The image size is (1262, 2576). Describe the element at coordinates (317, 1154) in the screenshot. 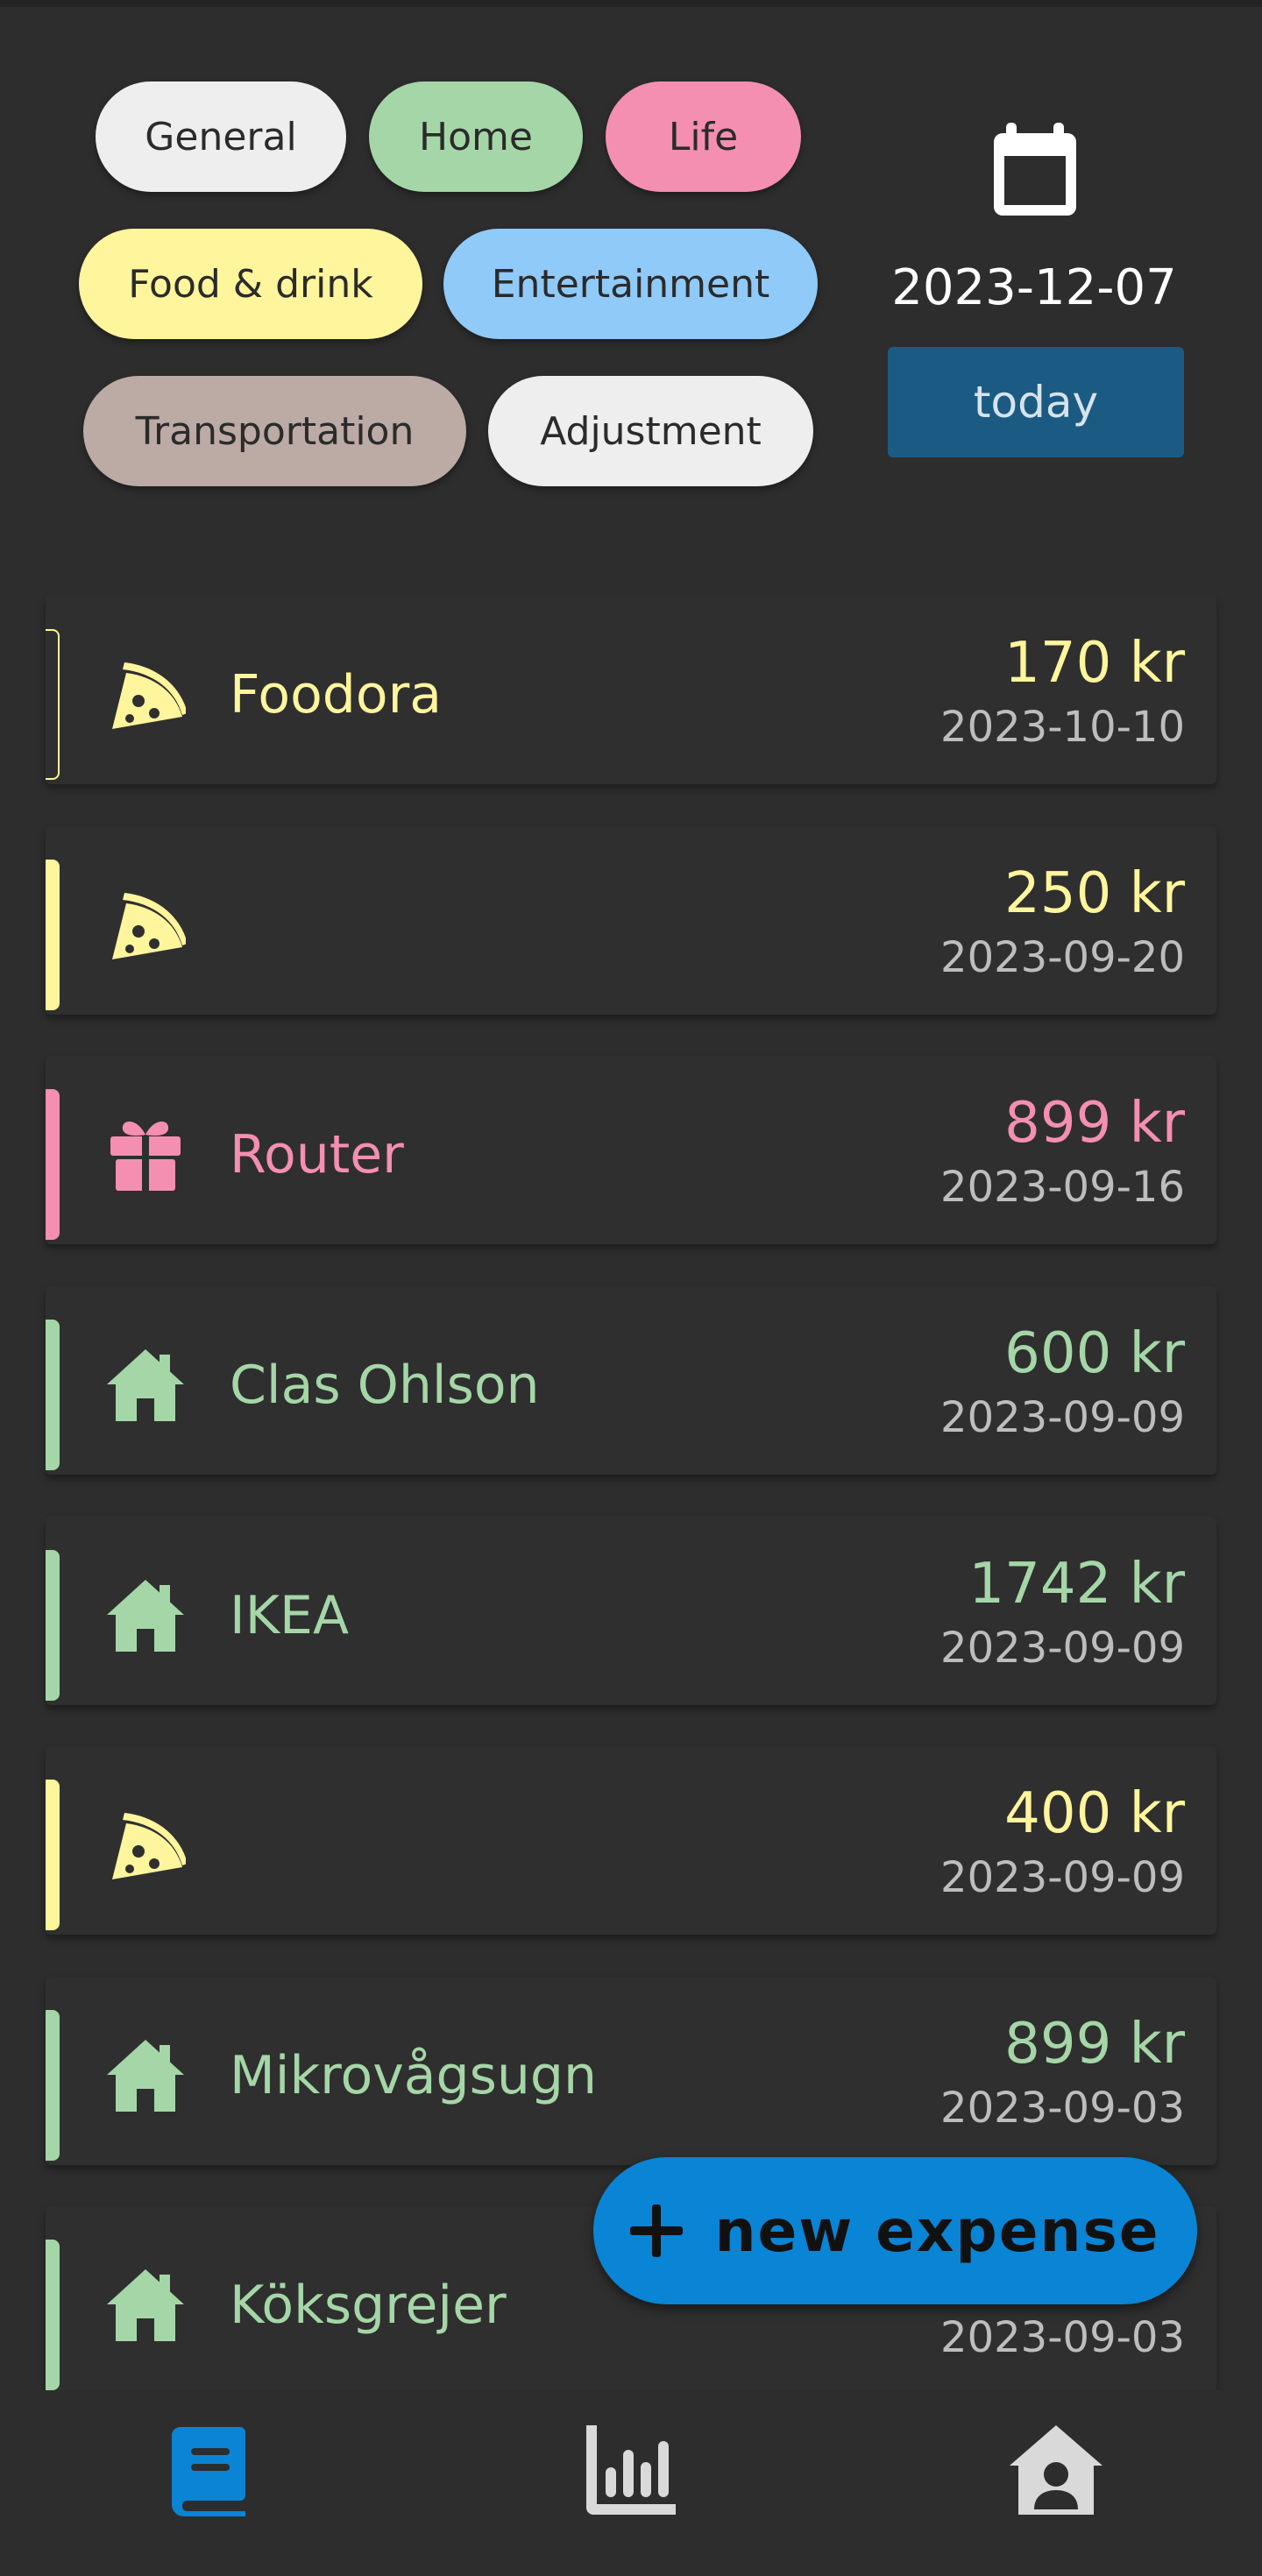

I see `expense-name: Router` at that location.